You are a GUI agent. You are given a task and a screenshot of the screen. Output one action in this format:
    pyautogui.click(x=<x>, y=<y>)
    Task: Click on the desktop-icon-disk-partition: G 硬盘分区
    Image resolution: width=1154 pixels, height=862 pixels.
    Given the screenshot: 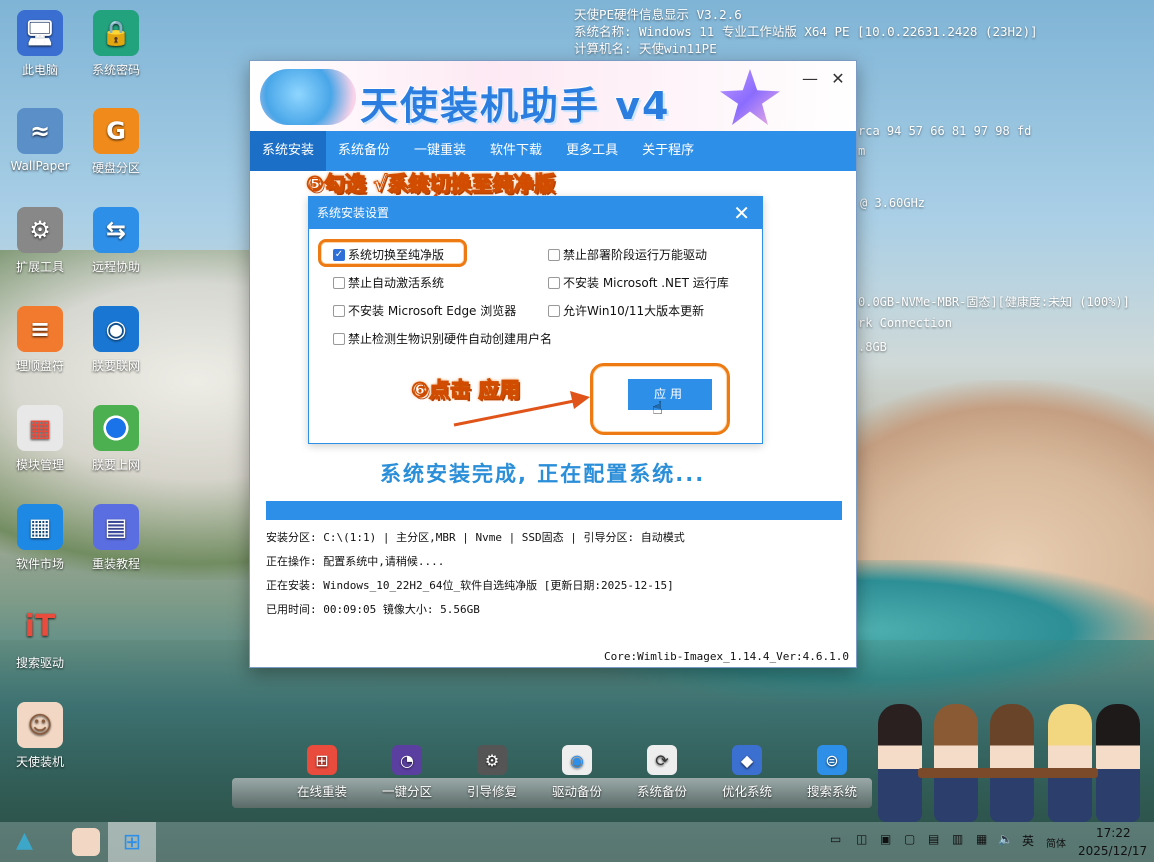 What is the action you would take?
    pyautogui.click(x=116, y=142)
    